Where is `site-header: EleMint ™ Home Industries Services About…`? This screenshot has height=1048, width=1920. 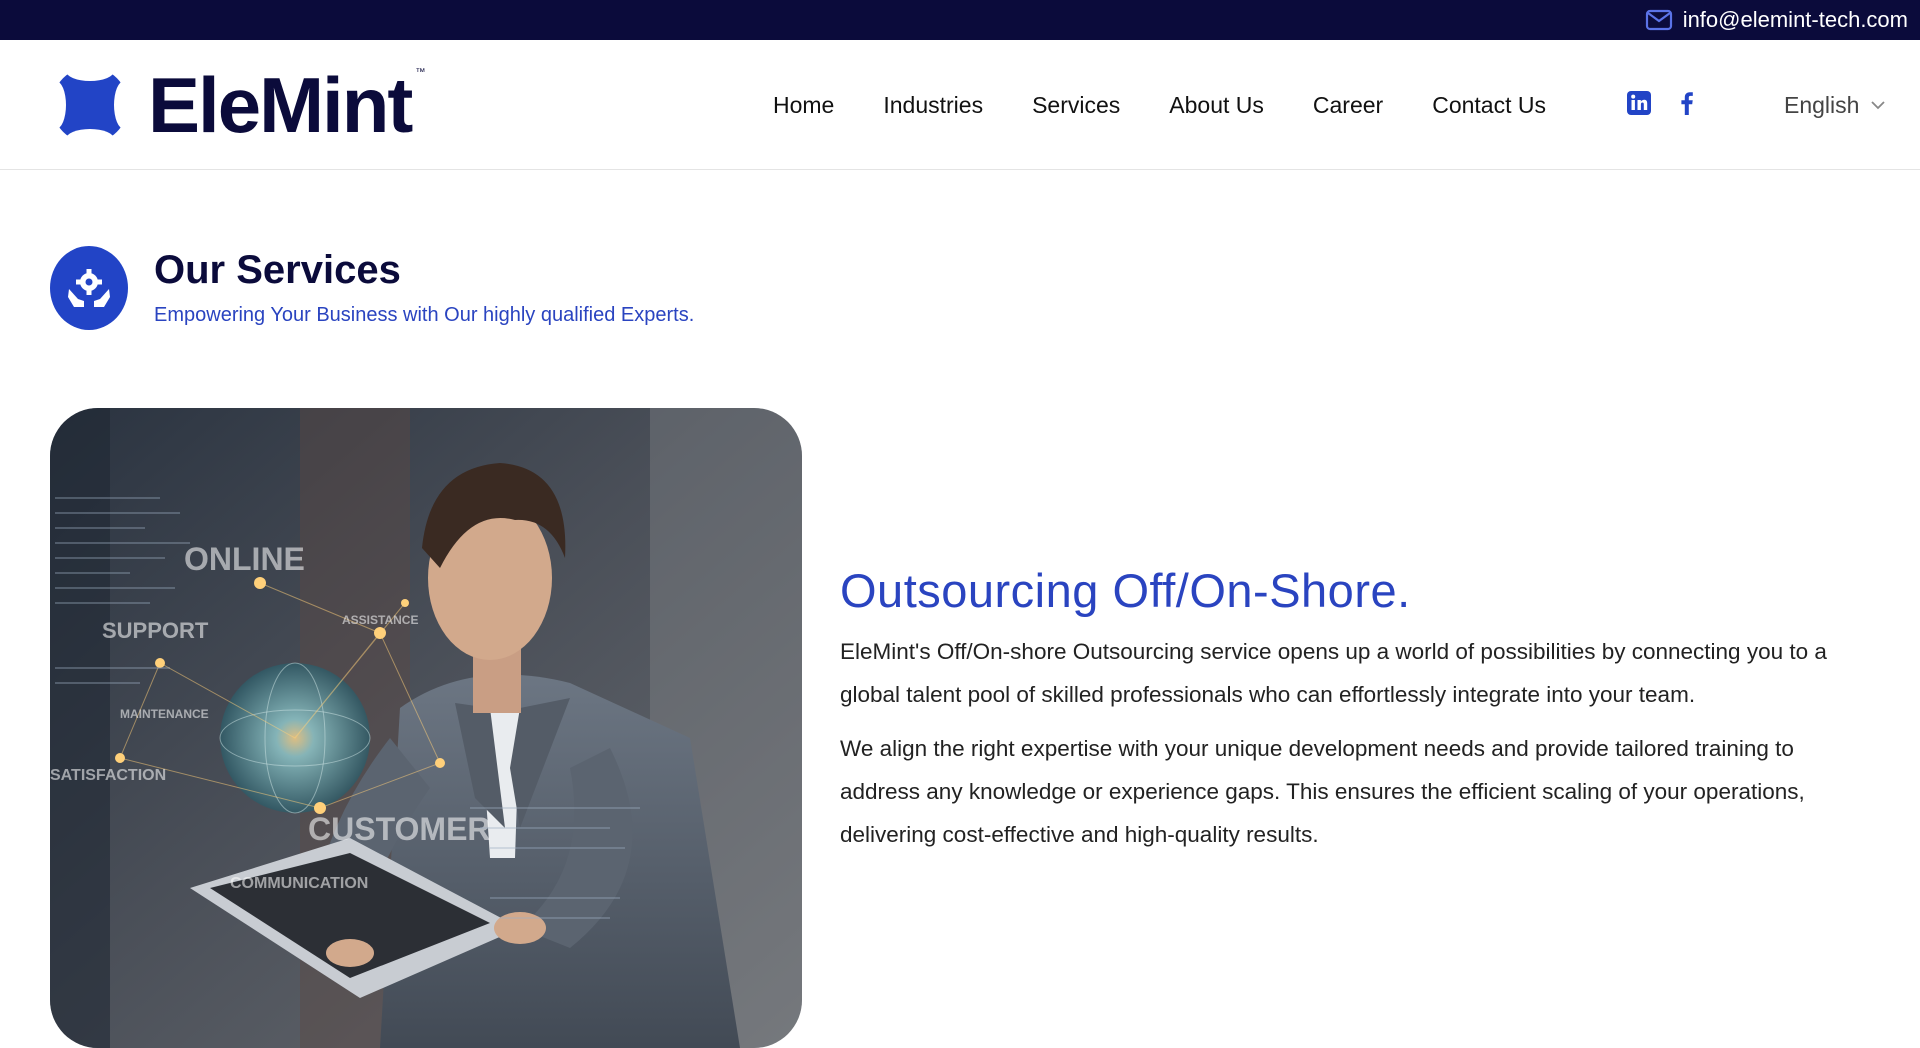 site-header: EleMint ™ Home Industries Services About… is located at coordinates (960, 105).